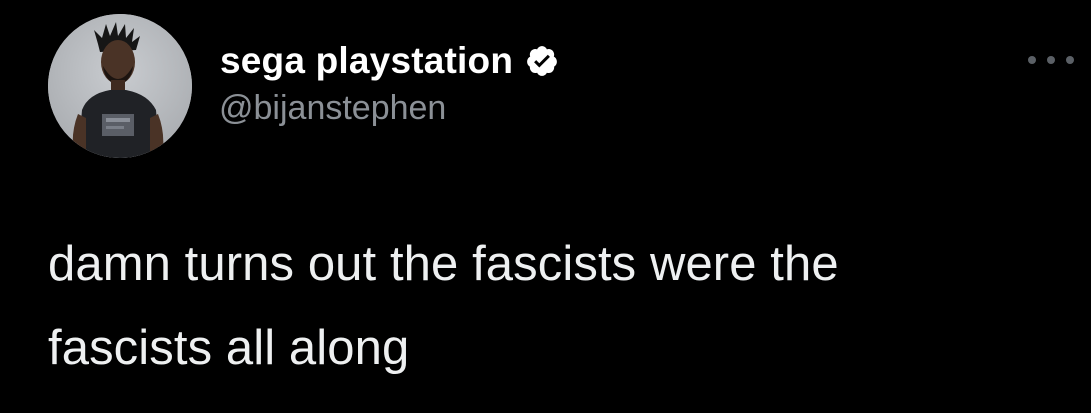 The height and width of the screenshot is (413, 1091). What do you see at coordinates (443, 264) in the screenshot?
I see `tweet-text-line-1: damn turns out the fascists were the` at bounding box center [443, 264].